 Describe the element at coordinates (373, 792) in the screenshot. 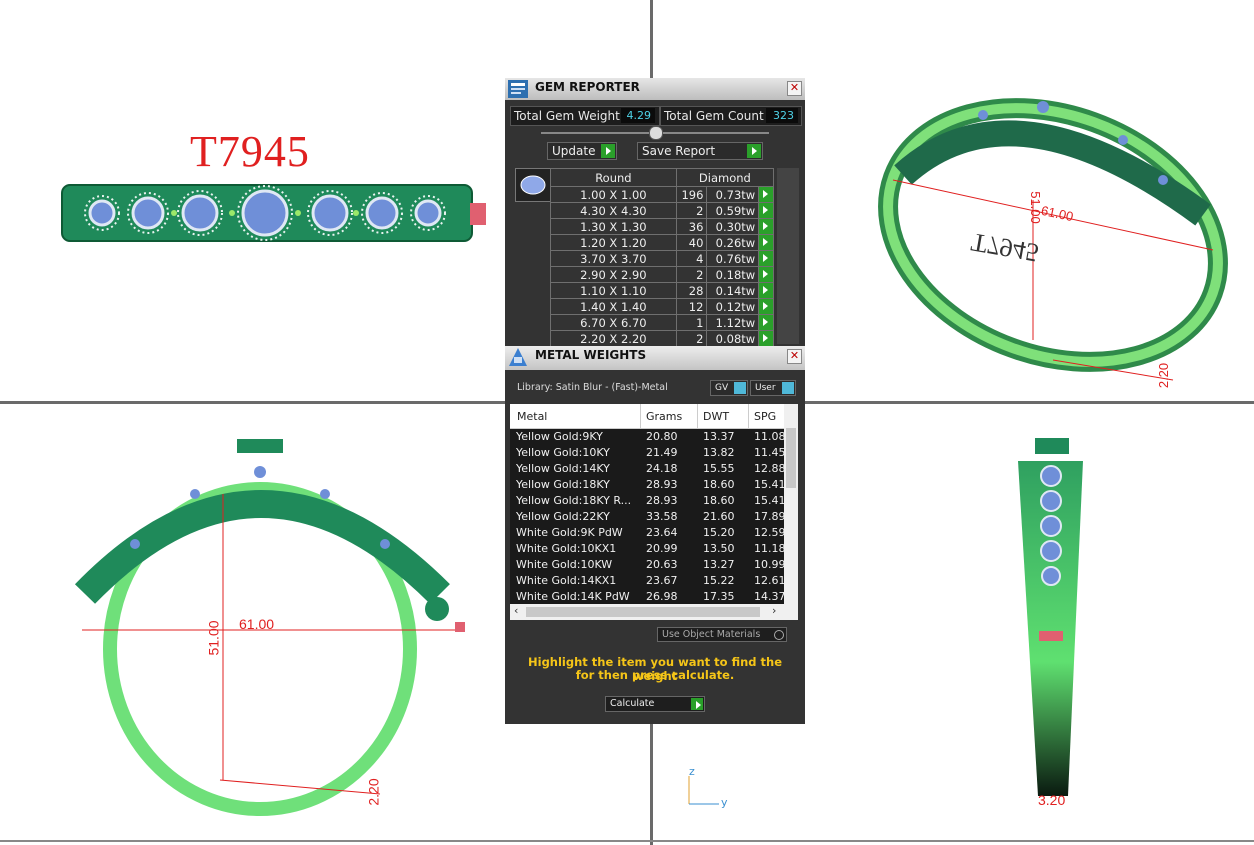

I see `side-dim-thickness: 2.20` at that location.